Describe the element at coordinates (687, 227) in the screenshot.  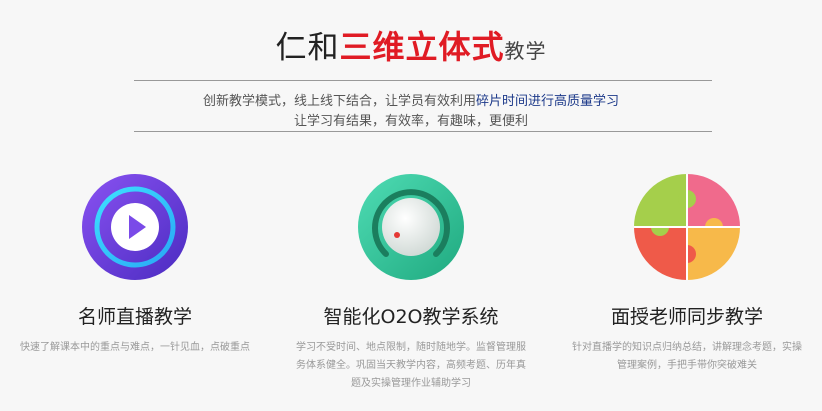
I see `puzzle-icon` at that location.